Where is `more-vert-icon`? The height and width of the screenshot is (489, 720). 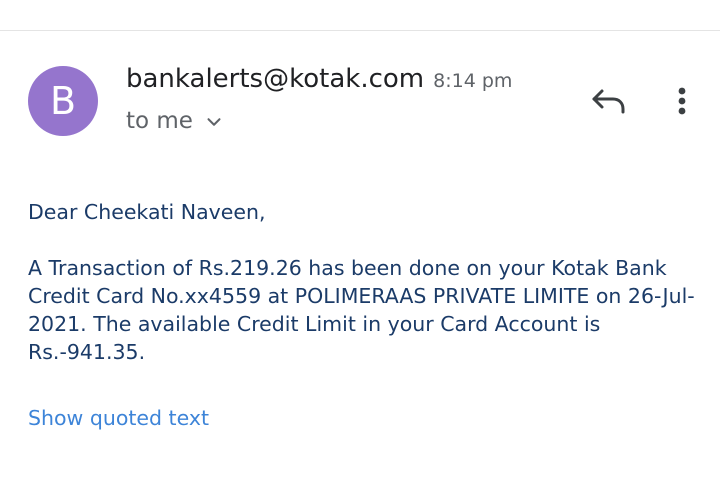
more-vert-icon is located at coordinates (682, 101).